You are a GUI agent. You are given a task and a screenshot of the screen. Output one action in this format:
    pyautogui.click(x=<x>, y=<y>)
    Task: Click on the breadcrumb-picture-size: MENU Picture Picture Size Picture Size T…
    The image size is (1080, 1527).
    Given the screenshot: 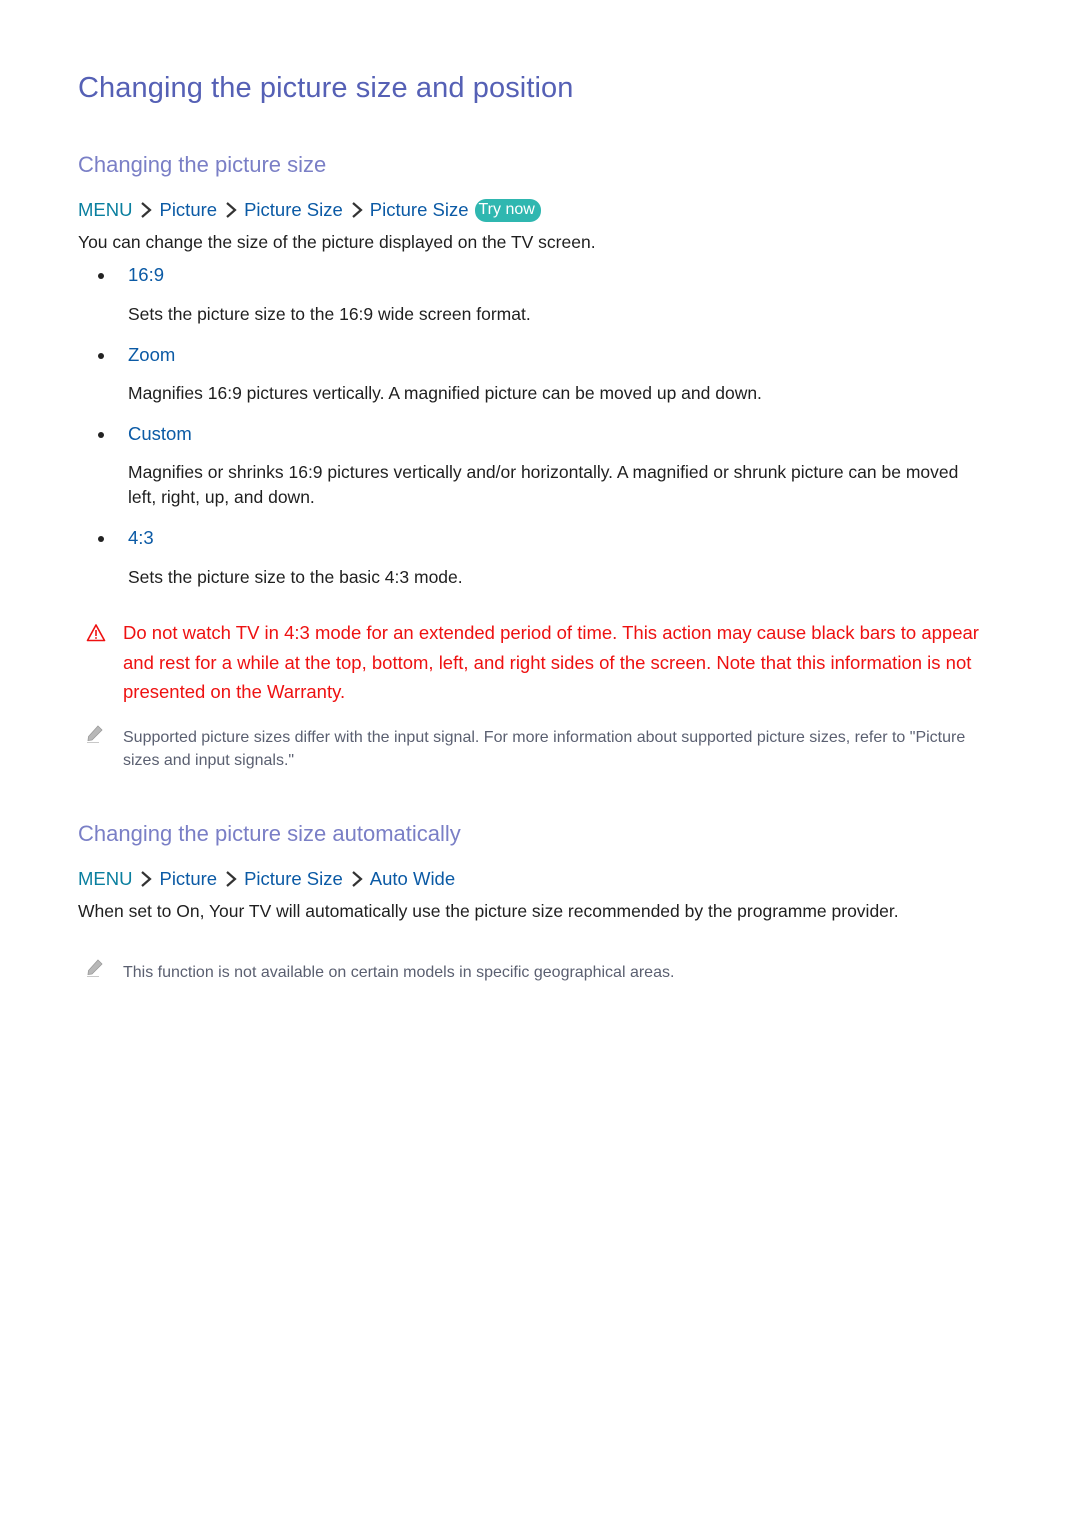 What is the action you would take?
    pyautogui.click(x=309, y=210)
    